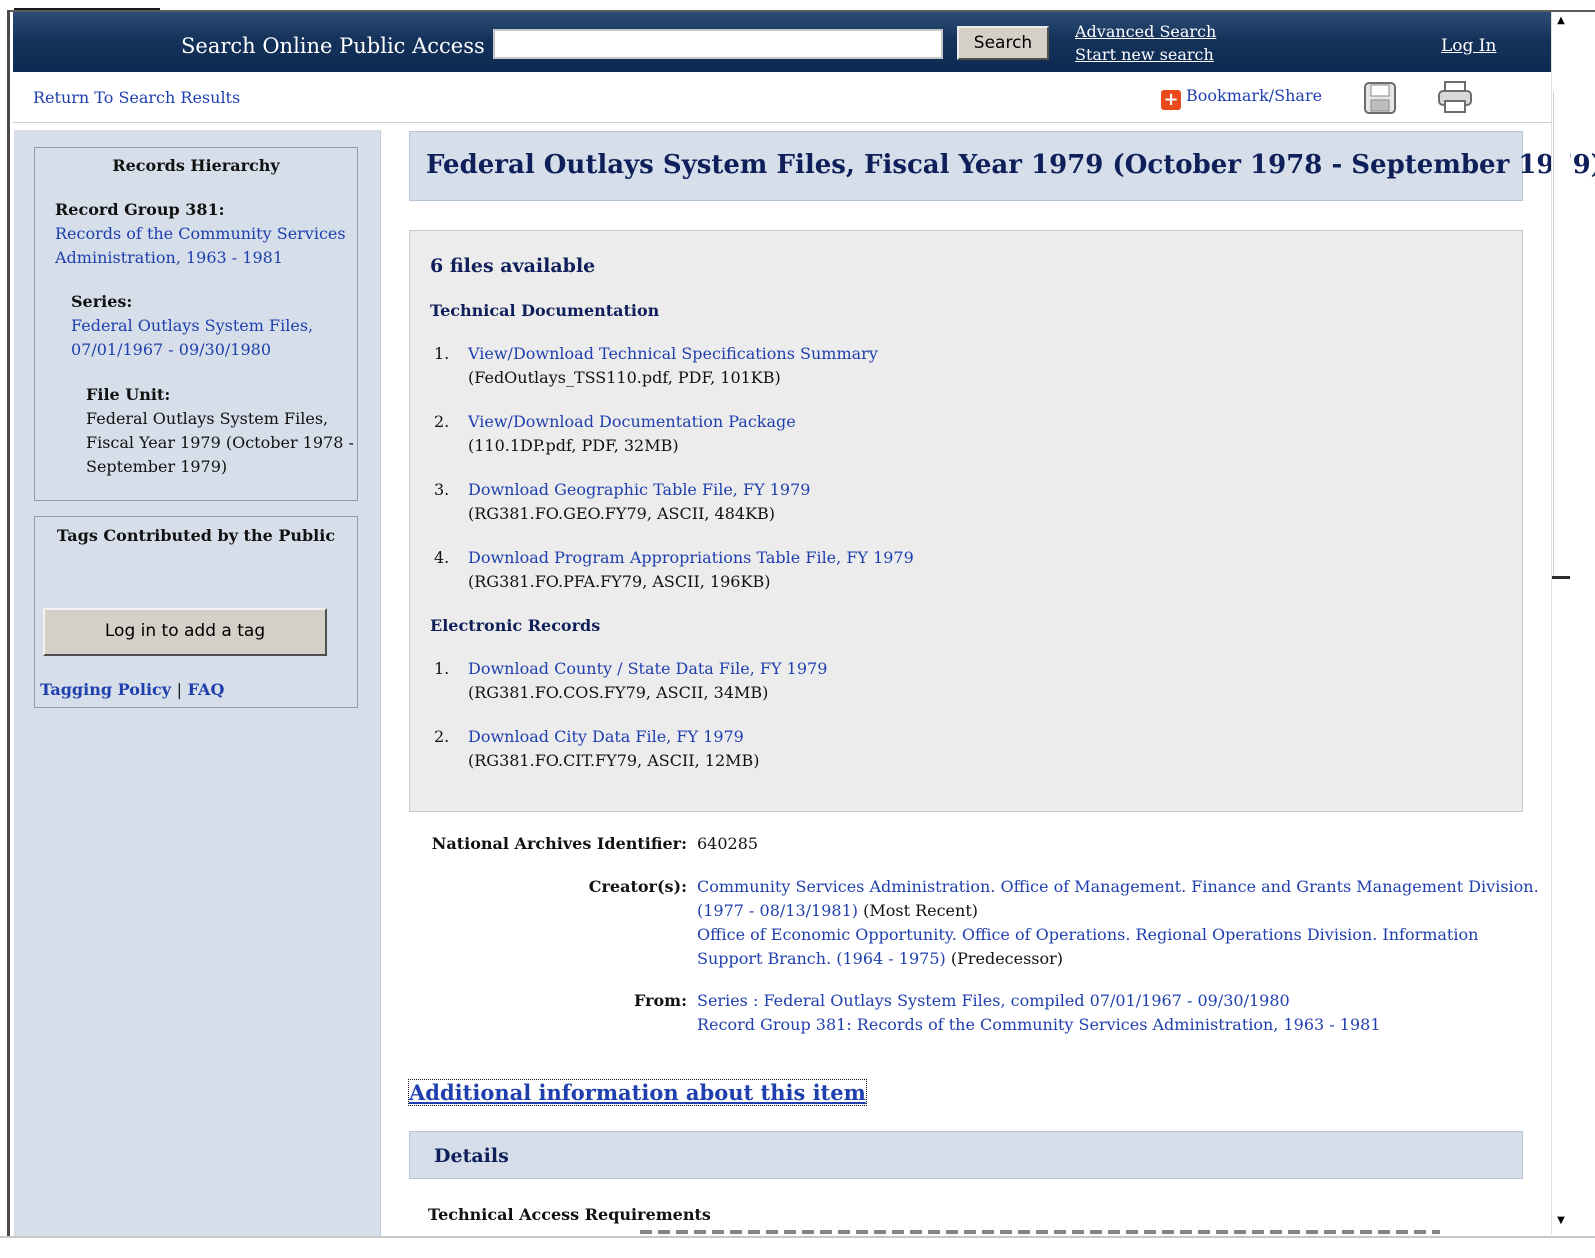 Image resolution: width=1595 pixels, height=1258 pixels. I want to click on window-top-border, so click(797, 6).